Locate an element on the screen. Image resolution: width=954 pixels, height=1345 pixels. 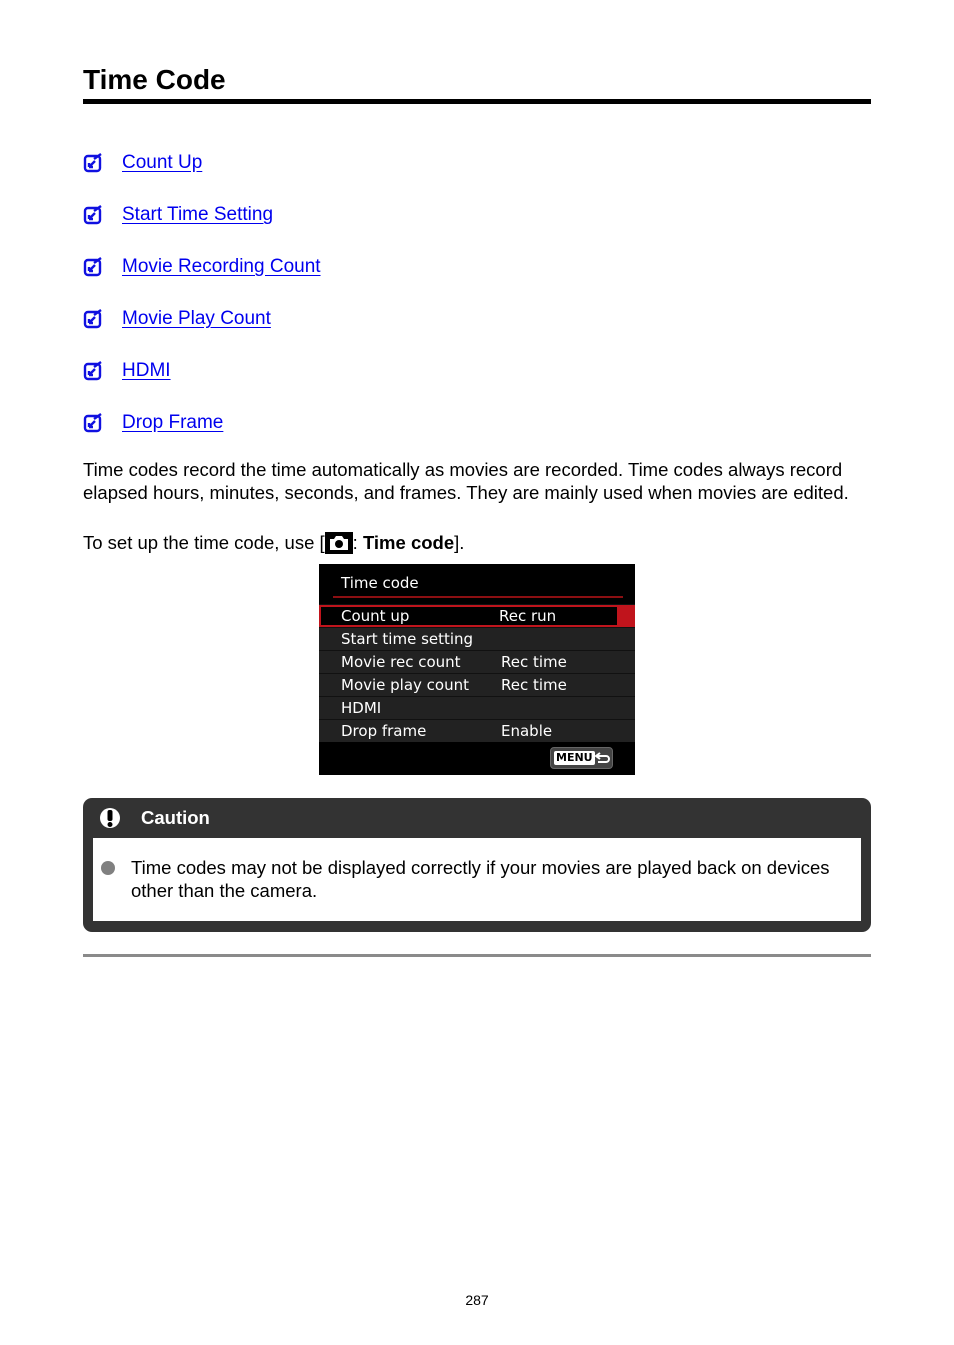
row-label: HDMI is located at coordinates (361, 708).